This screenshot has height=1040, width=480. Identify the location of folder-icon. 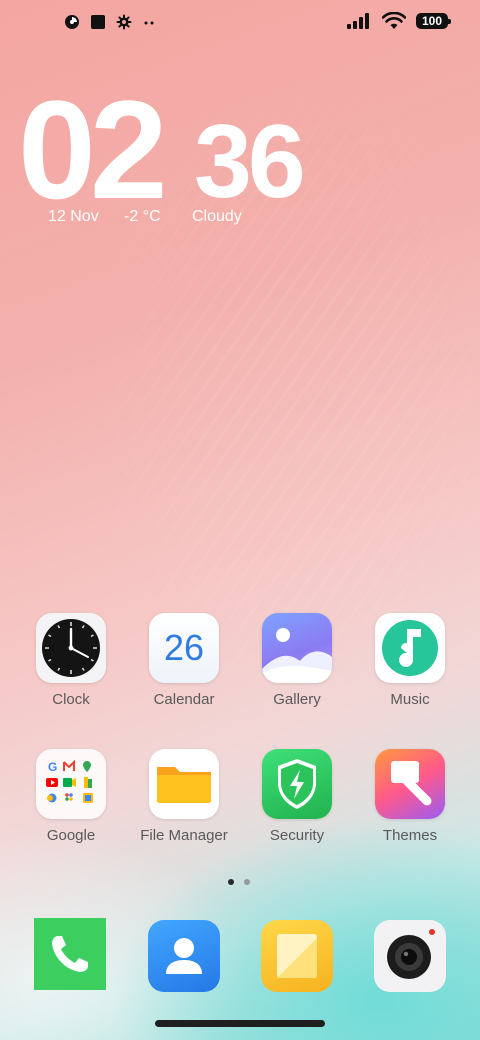
(184, 784).